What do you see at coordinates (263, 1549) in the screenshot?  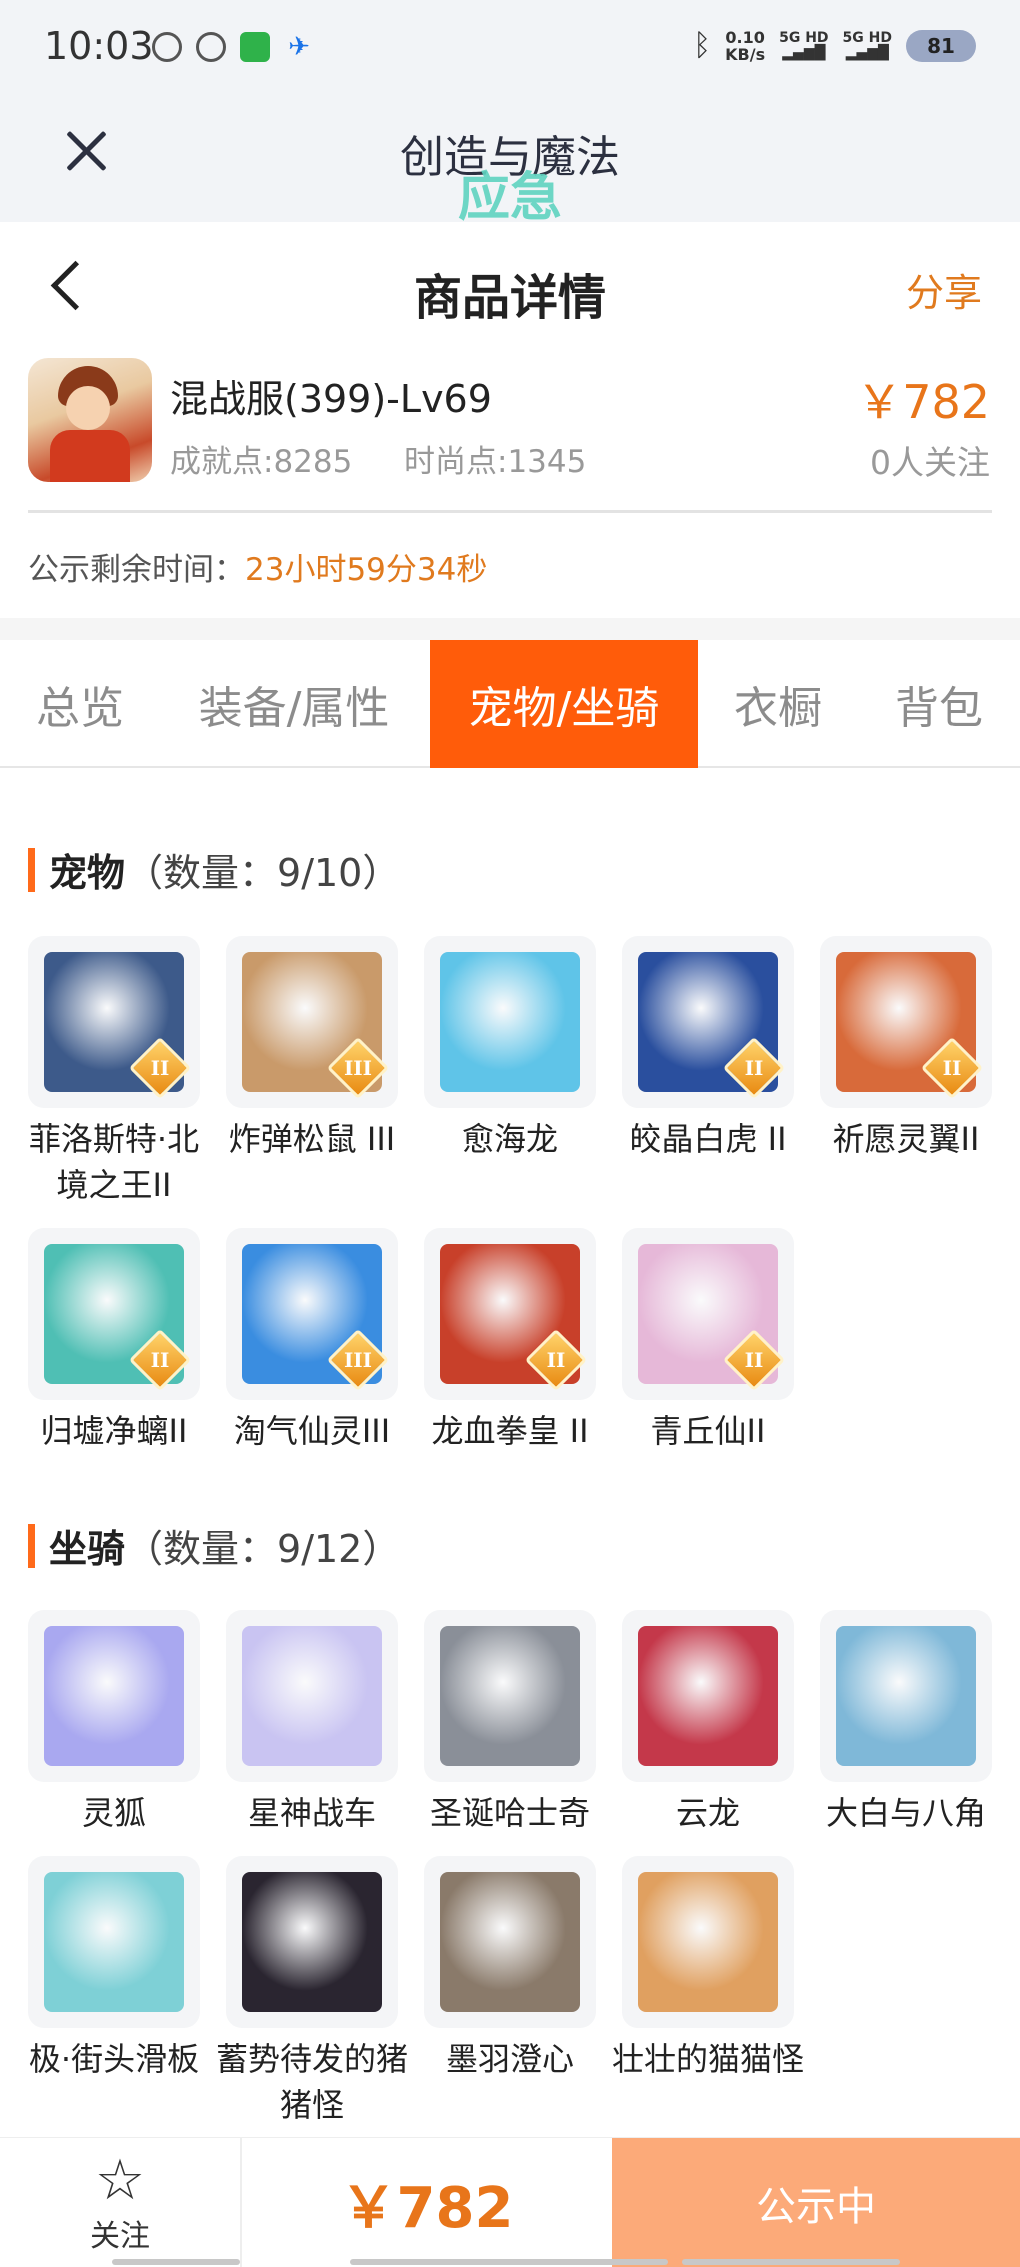 I see `mounts-count: （数量：9/12）` at bounding box center [263, 1549].